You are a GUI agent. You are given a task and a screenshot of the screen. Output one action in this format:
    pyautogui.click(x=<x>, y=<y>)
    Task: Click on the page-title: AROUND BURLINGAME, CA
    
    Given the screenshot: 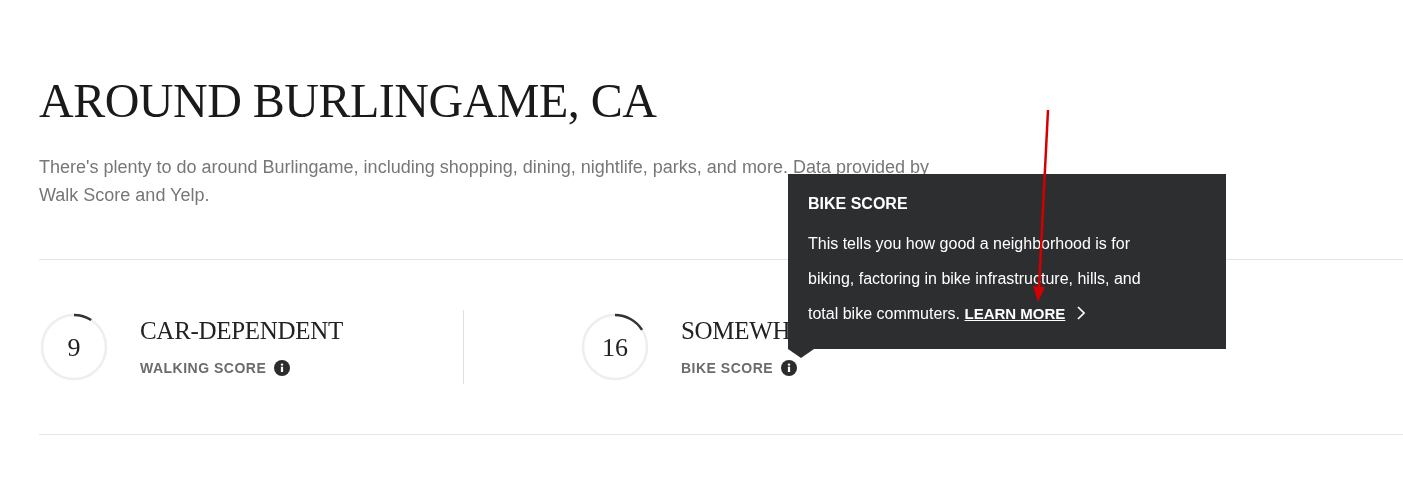 What is the action you would take?
    pyautogui.click(x=348, y=101)
    